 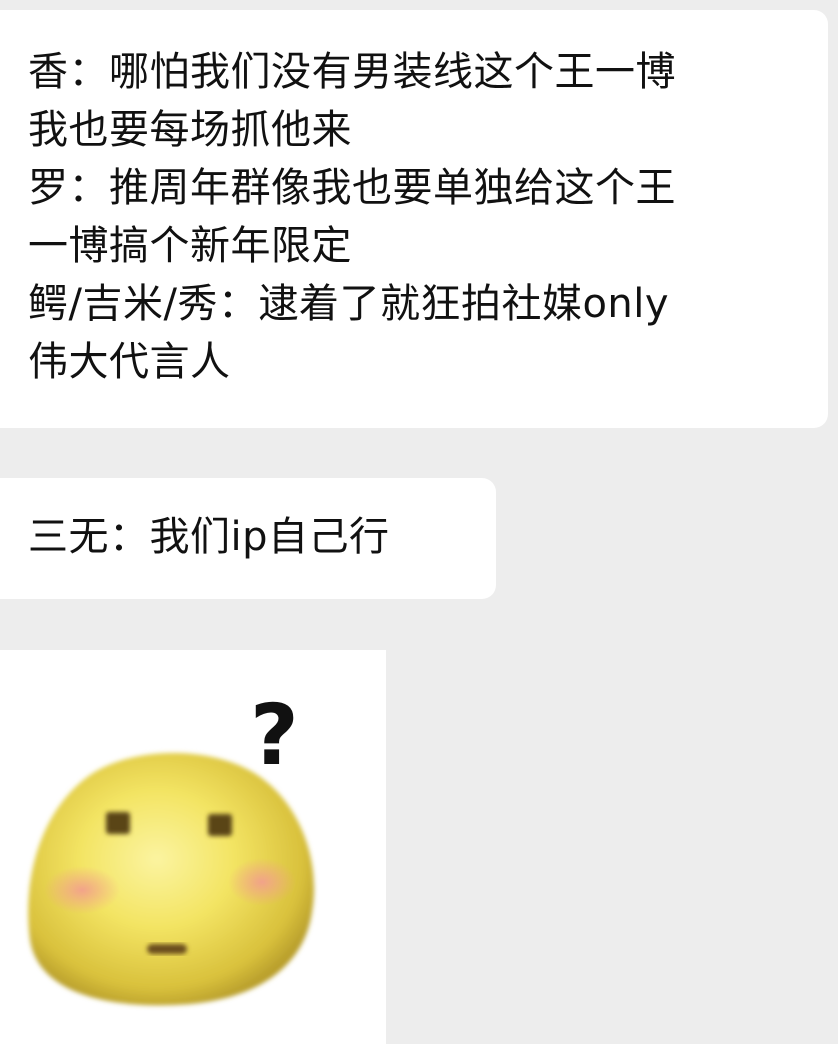 I want to click on message-bubble: 三无：我们ip自己行, so click(x=248, y=538).